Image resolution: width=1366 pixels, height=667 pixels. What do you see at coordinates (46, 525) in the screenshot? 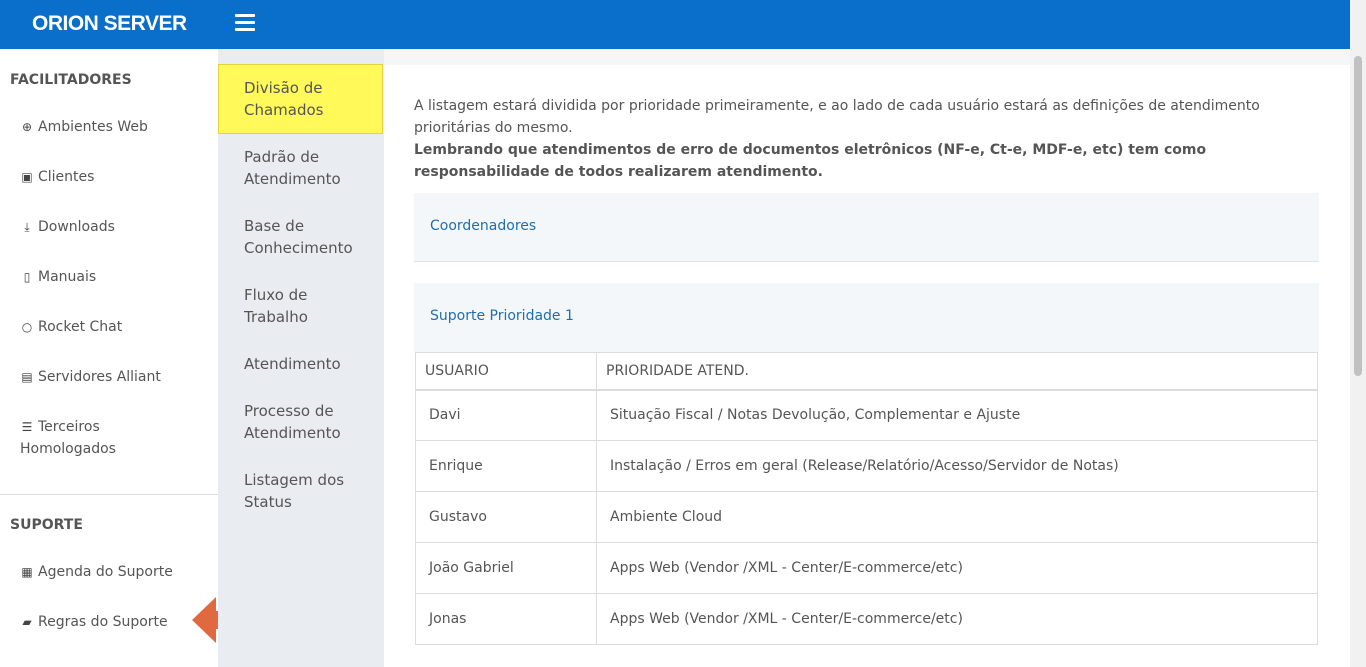
I see `section-title-suporte: SUPORTE` at bounding box center [46, 525].